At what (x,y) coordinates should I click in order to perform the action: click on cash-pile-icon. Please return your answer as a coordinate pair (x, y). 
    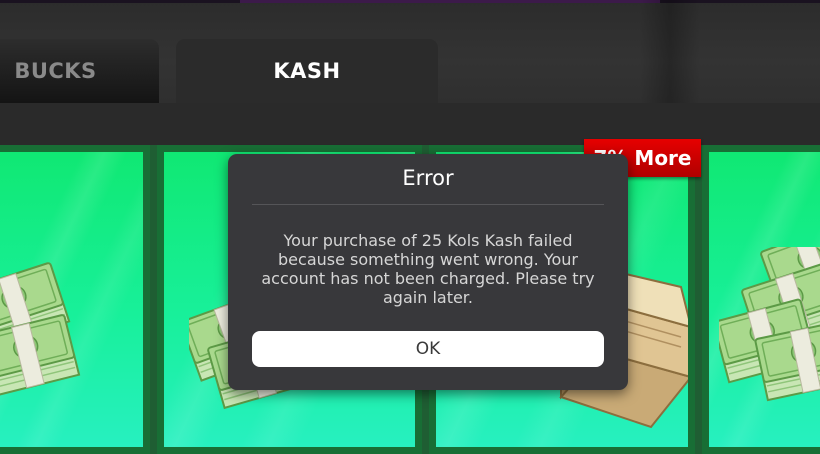
    Looking at the image, I should click on (769, 332).